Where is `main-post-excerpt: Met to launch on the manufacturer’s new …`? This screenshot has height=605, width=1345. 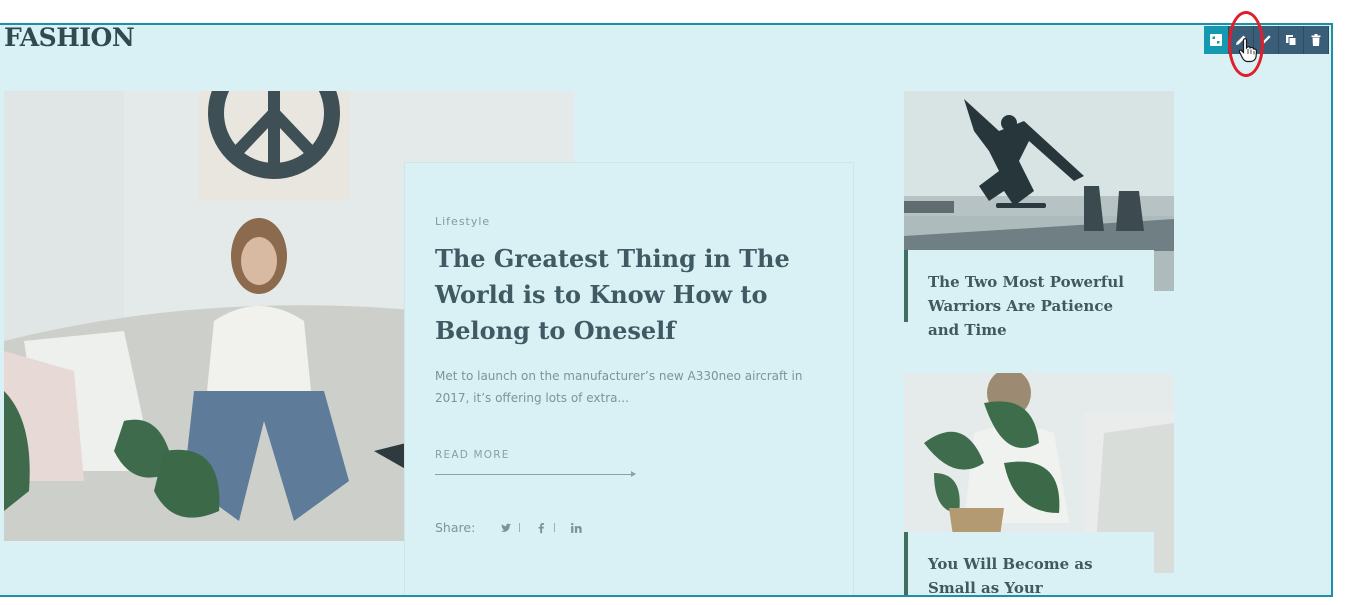 main-post-excerpt: Met to launch on the manufacturer’s new … is located at coordinates (619, 387).